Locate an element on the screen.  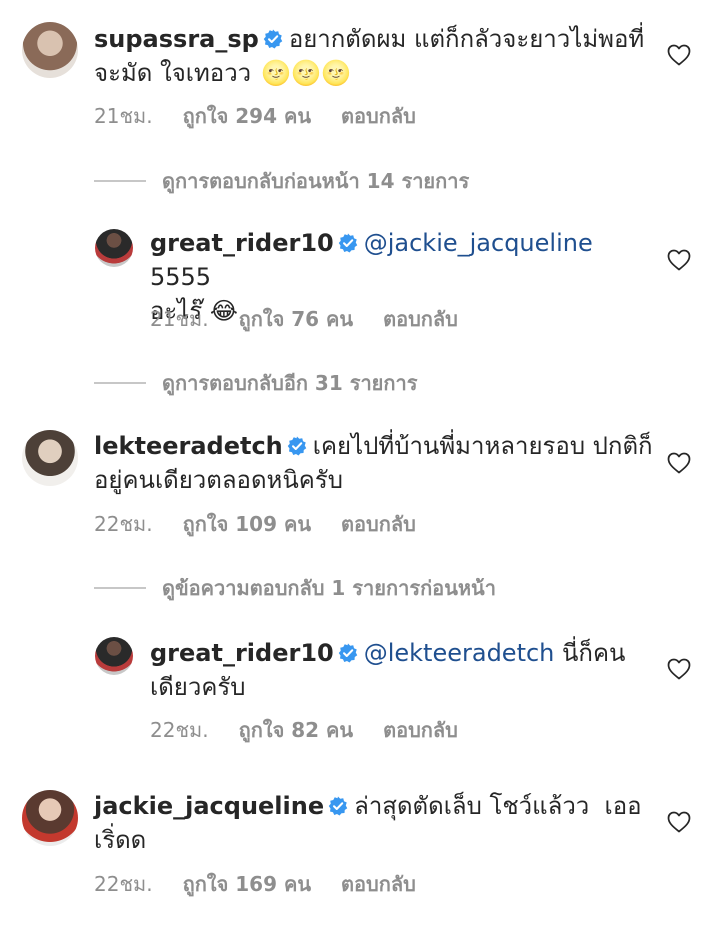
mention-link: @lekteeradetch is located at coordinates (459, 653).